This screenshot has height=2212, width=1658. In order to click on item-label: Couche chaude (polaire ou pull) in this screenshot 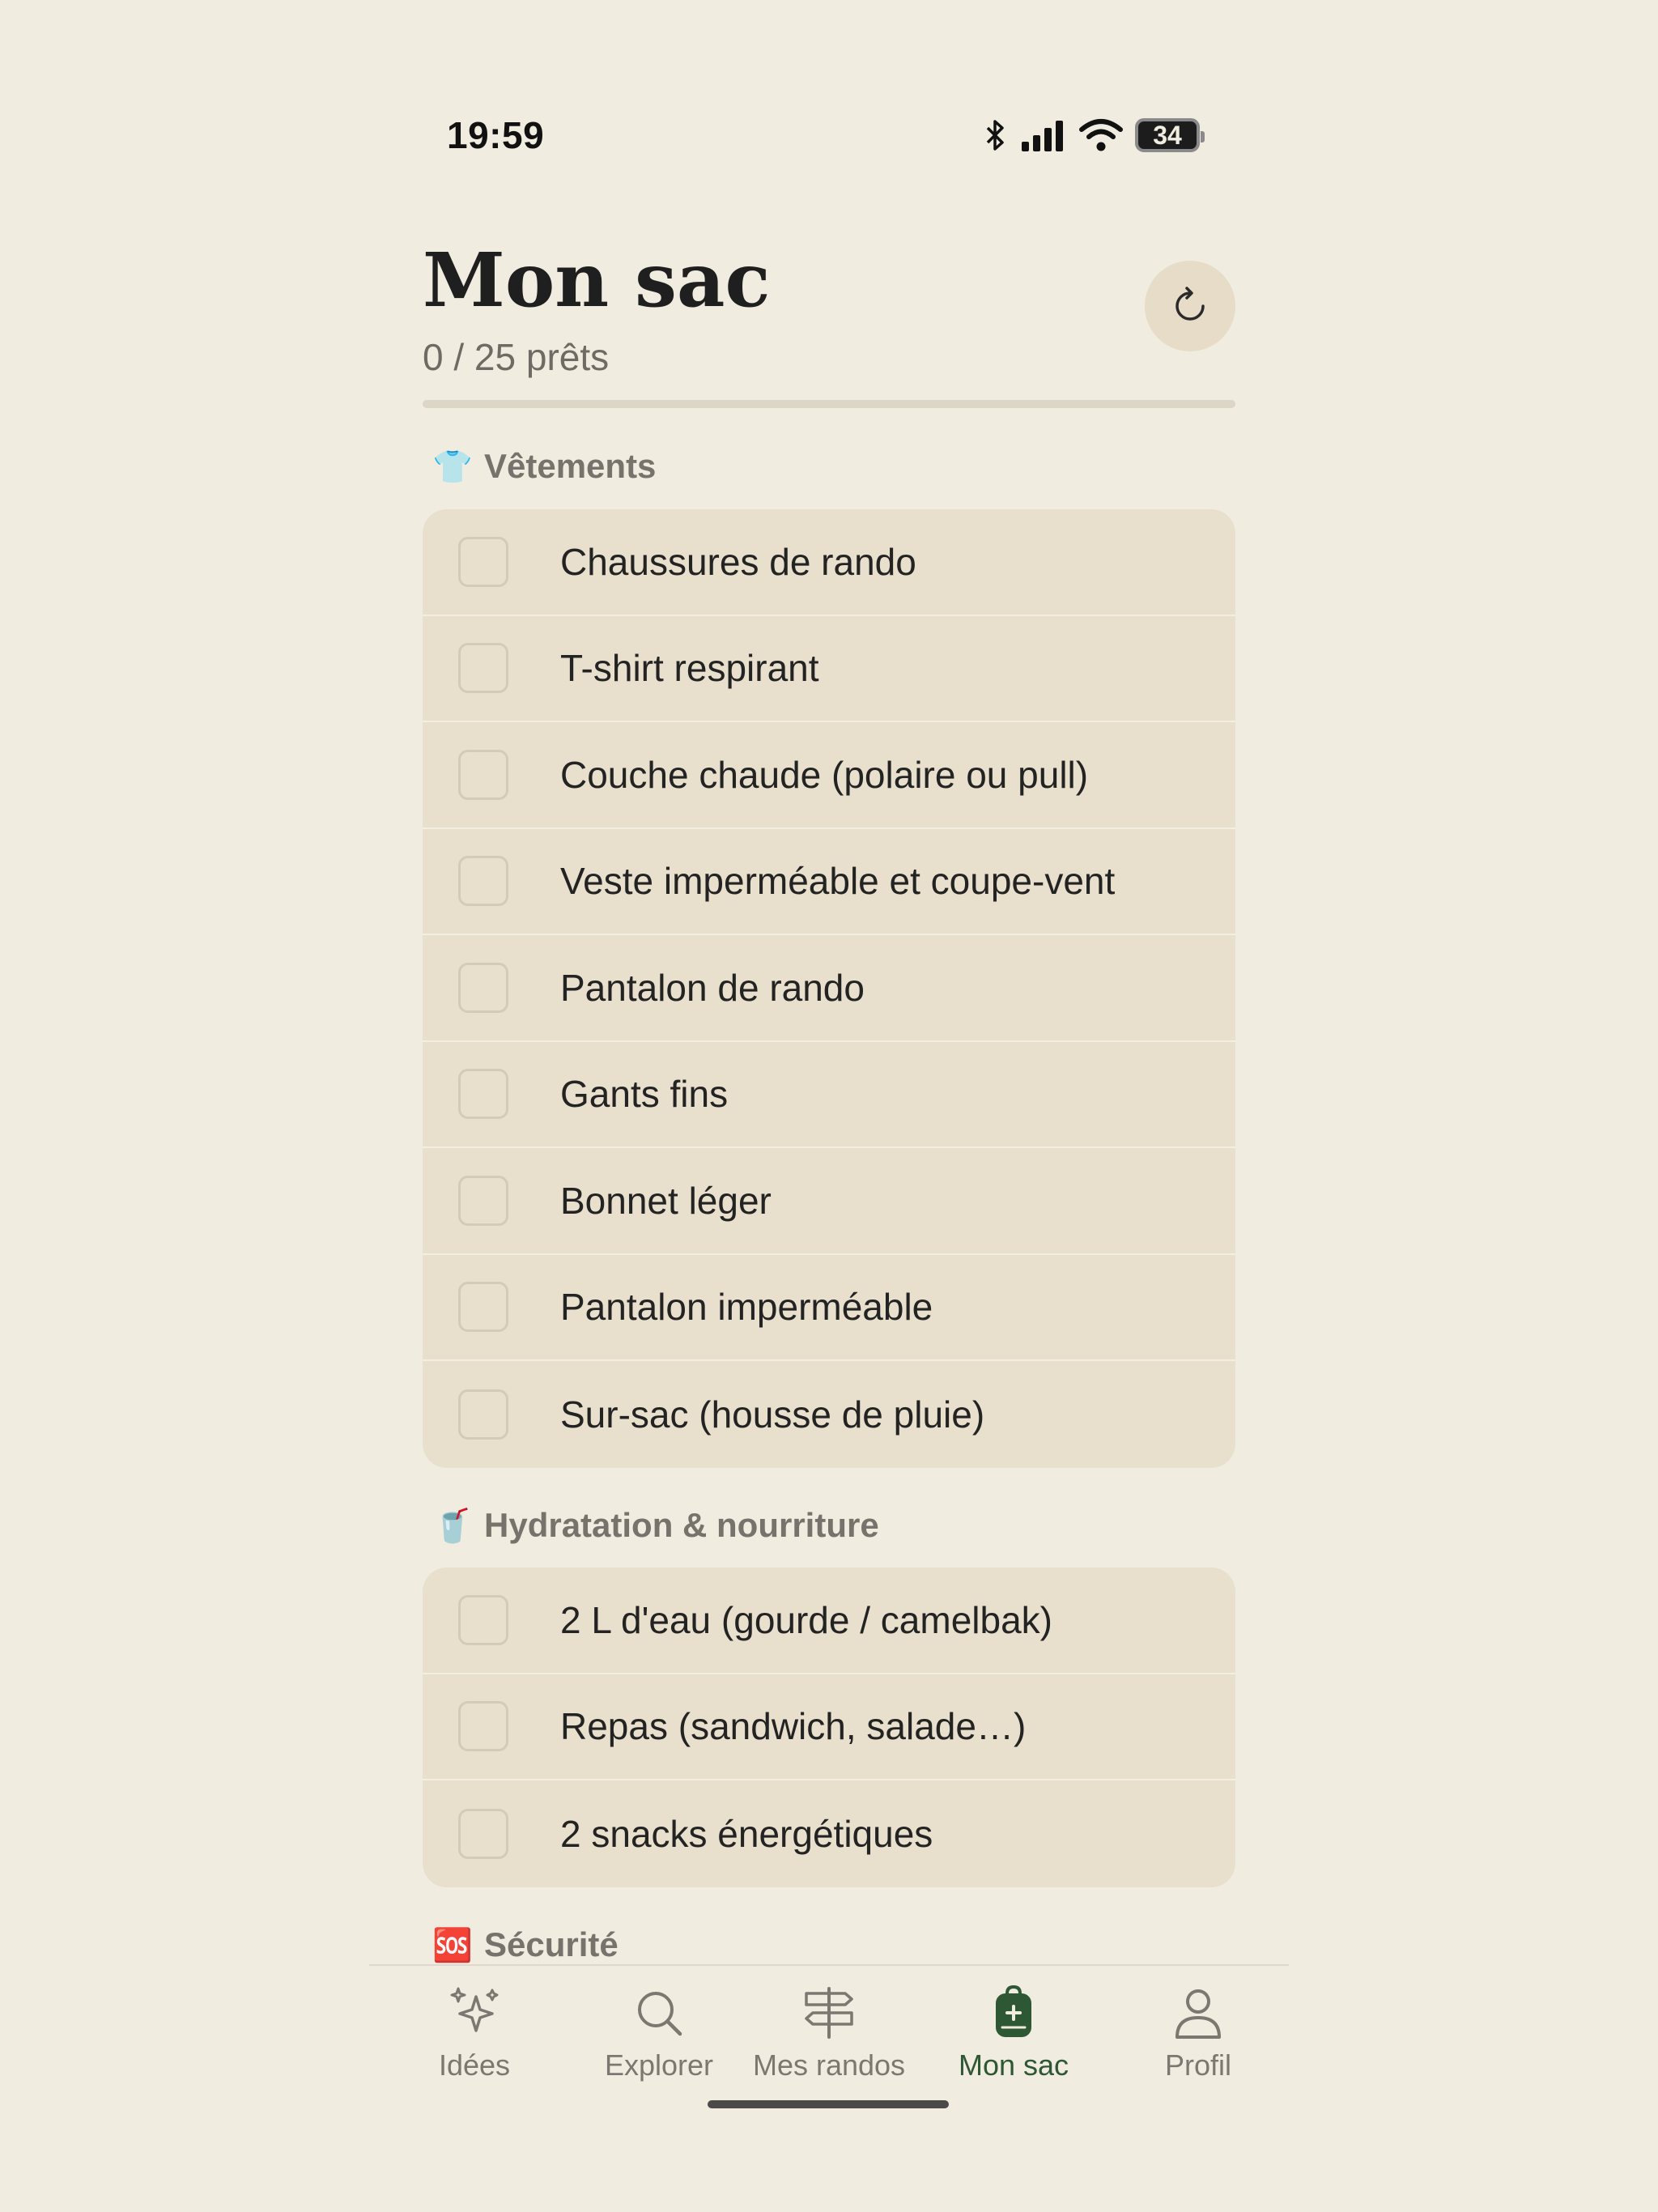, I will do `click(824, 774)`.